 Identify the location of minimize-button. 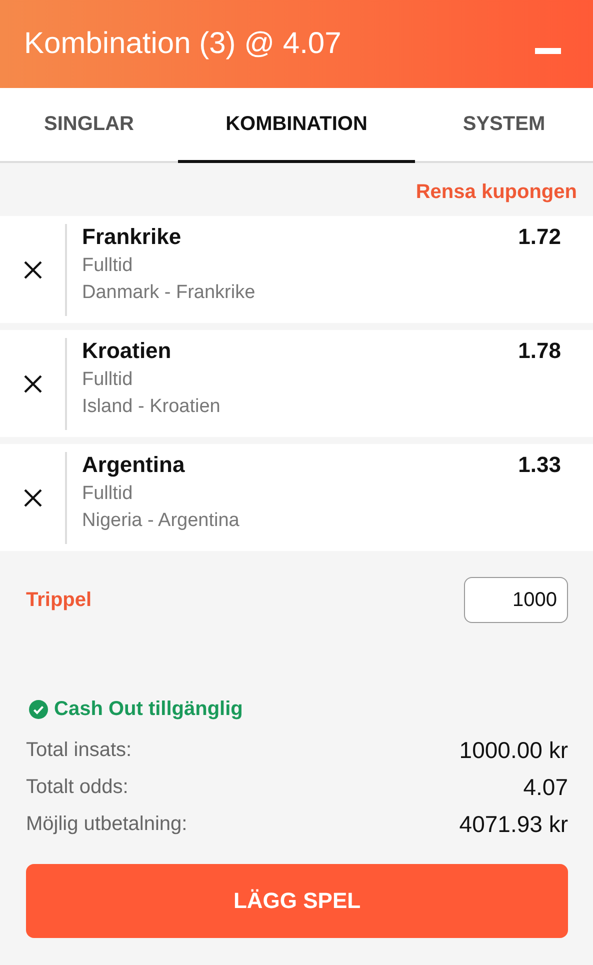
(548, 51).